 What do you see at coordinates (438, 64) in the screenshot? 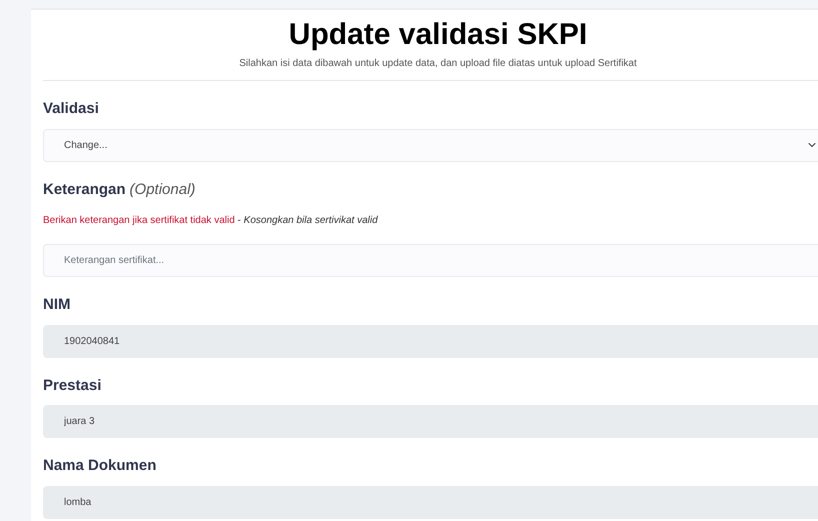
I see `page-subtitle: Silahkan isi data dibawah untuk update data, dan upload file diatas untuk upload Sertifikat` at bounding box center [438, 64].